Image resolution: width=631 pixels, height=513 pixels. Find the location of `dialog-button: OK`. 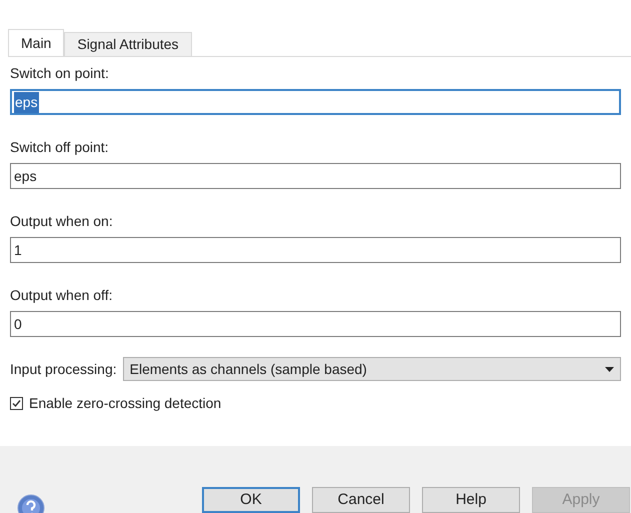

dialog-button: OK is located at coordinates (251, 500).